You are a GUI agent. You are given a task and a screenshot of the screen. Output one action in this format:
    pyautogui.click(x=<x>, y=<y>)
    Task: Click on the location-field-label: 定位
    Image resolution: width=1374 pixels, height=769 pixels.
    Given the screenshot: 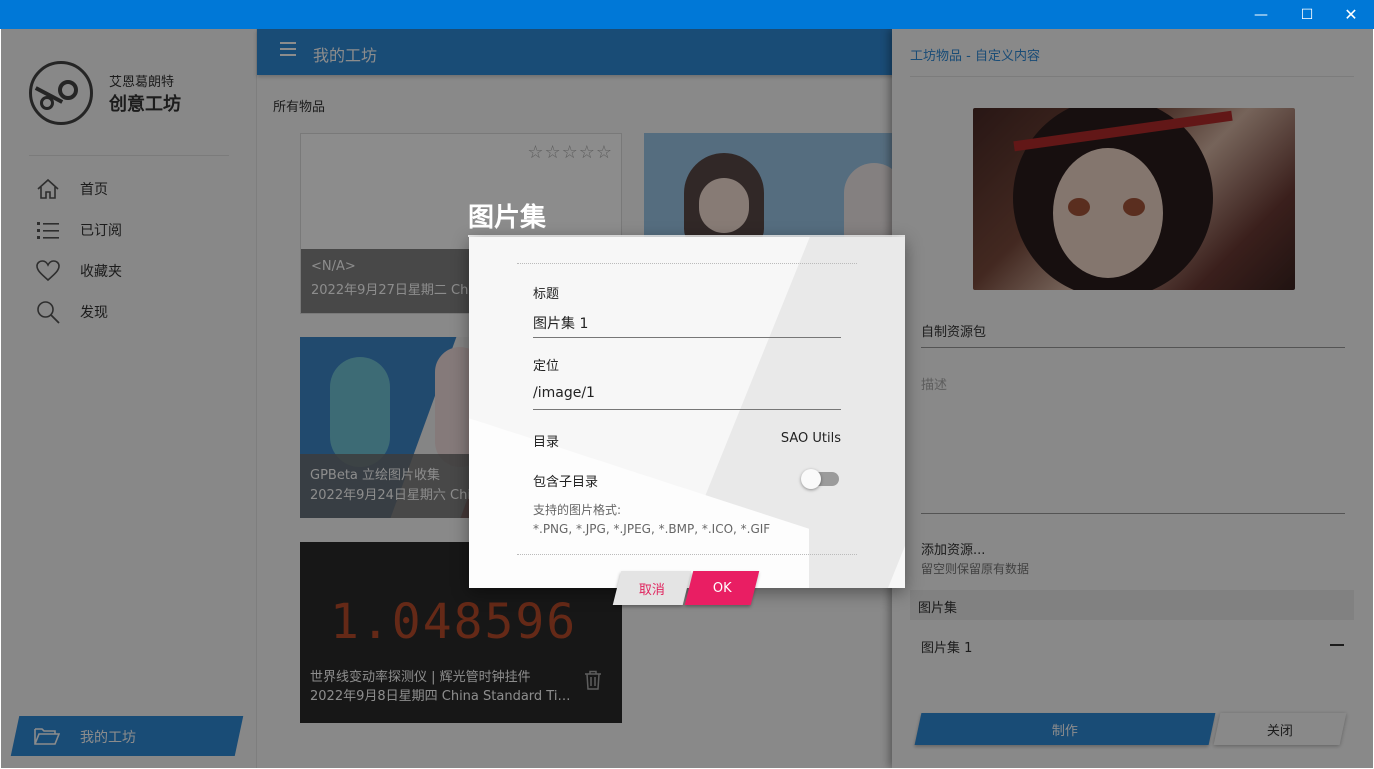 What is the action you would take?
    pyautogui.click(x=546, y=366)
    